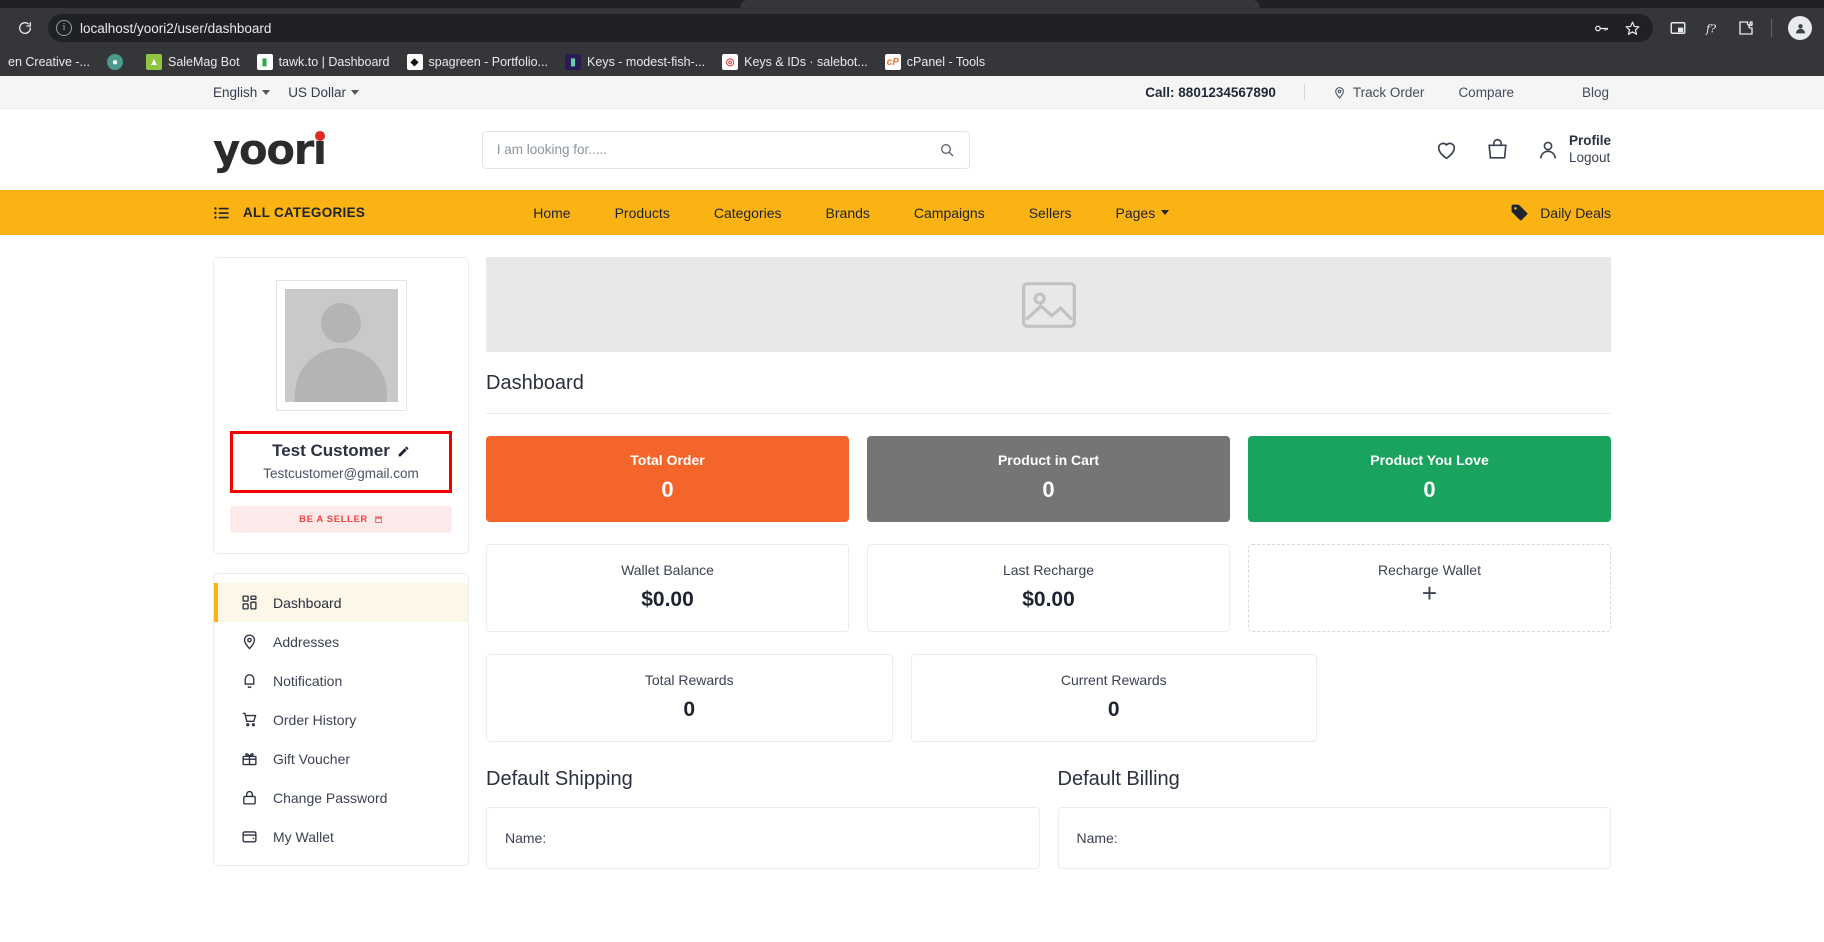 The height and width of the screenshot is (942, 1824). Describe the element at coordinates (242, 92) in the screenshot. I see `language-selector: English` at that location.